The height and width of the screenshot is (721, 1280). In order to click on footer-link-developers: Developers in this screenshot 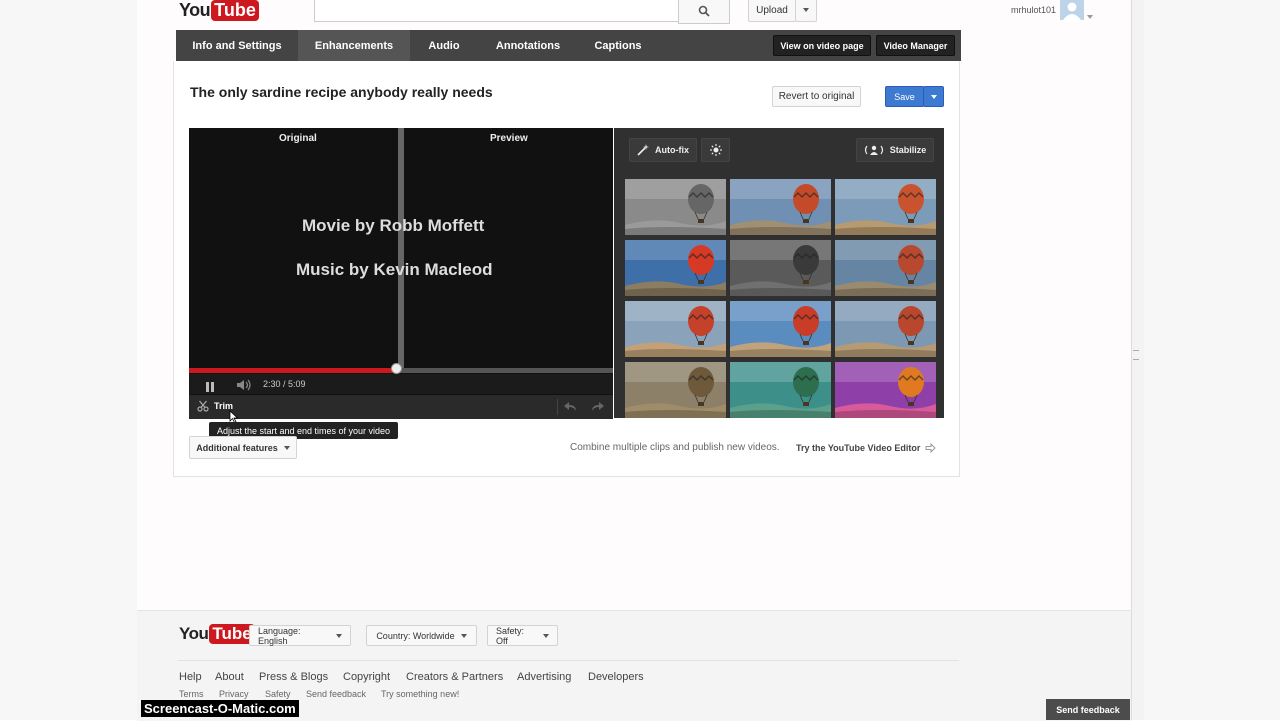, I will do `click(616, 677)`.